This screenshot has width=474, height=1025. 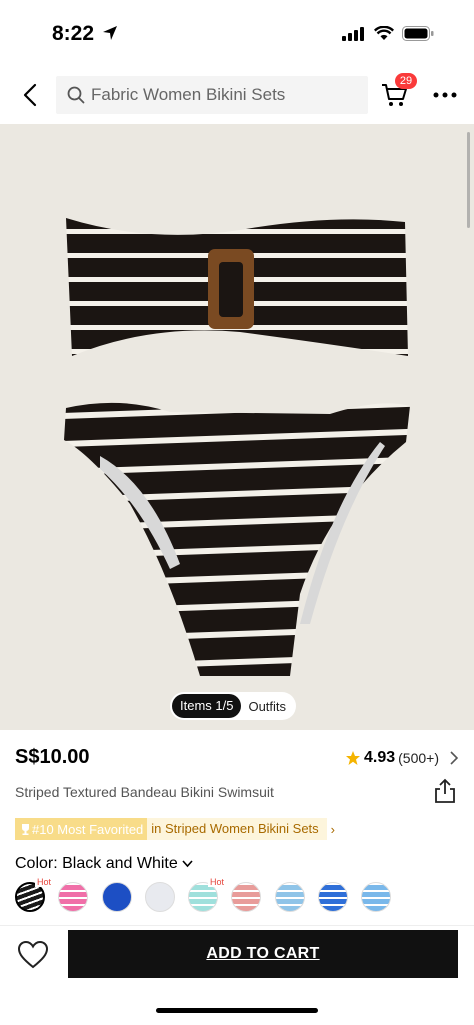 I want to click on chevron-left-icon, so click(x=30, y=95).